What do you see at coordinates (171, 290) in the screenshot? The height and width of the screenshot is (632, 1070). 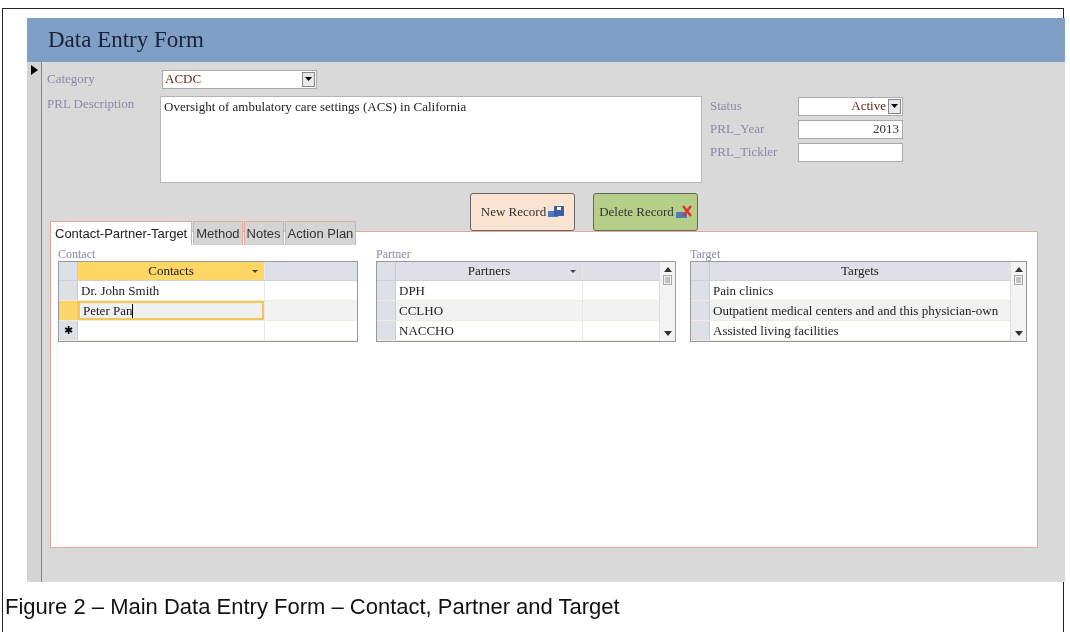 I see `table-cell: Dr. John Smith` at bounding box center [171, 290].